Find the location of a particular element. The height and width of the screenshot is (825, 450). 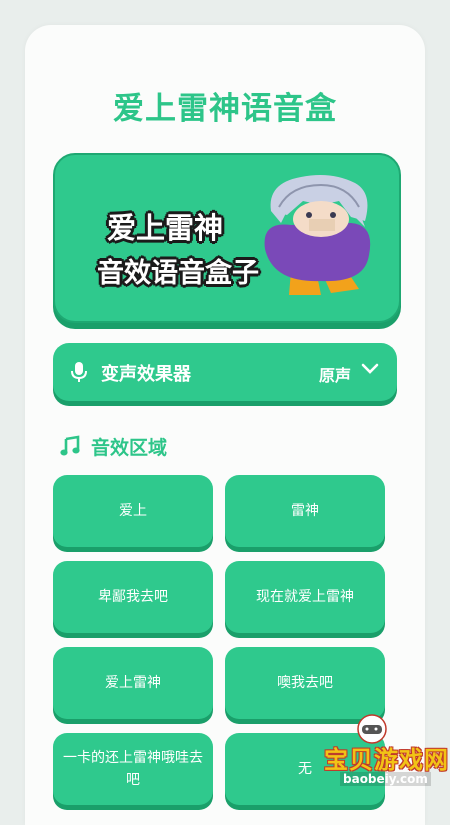

character-illustration is located at coordinates (318, 236).